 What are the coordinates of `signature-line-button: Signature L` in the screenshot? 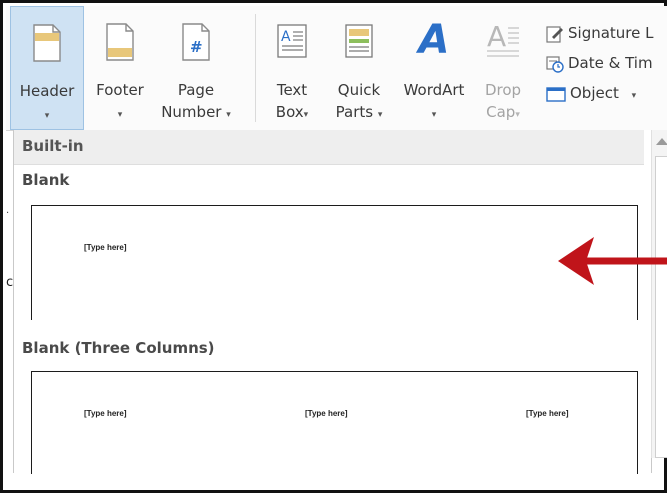 It's located at (600, 33).